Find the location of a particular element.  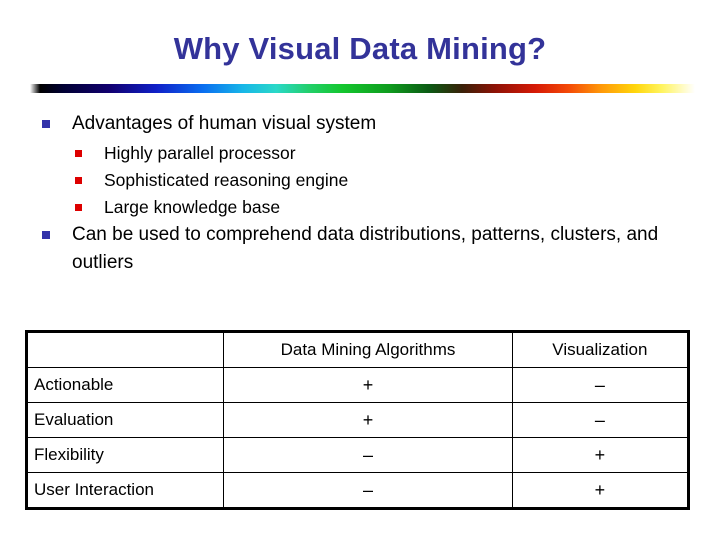

table-row: Flexibility – + is located at coordinates (357, 455).